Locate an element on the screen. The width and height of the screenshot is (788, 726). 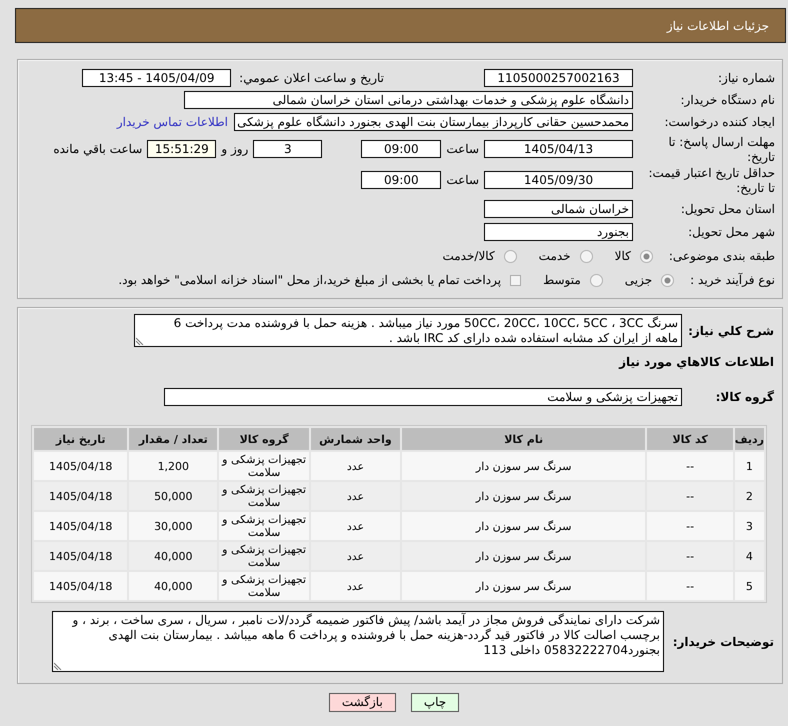
buyer-notes-field: شرکت دارای نمایندگی فروش مجاز در آیمد باشد/ پیش فاکتور ضمیمه گردد/لات نامبر ، سریال ، سری ساخت ، برند ، و برچسب اصالت کالا در فاکتور قید گردد-هزینه حمل با فروشنده و پرداخت 6 ماهه میباشد . بیمارستان بنت الهدی بجنورد05832222704 داخلی 113 is located at coordinates (358, 641).